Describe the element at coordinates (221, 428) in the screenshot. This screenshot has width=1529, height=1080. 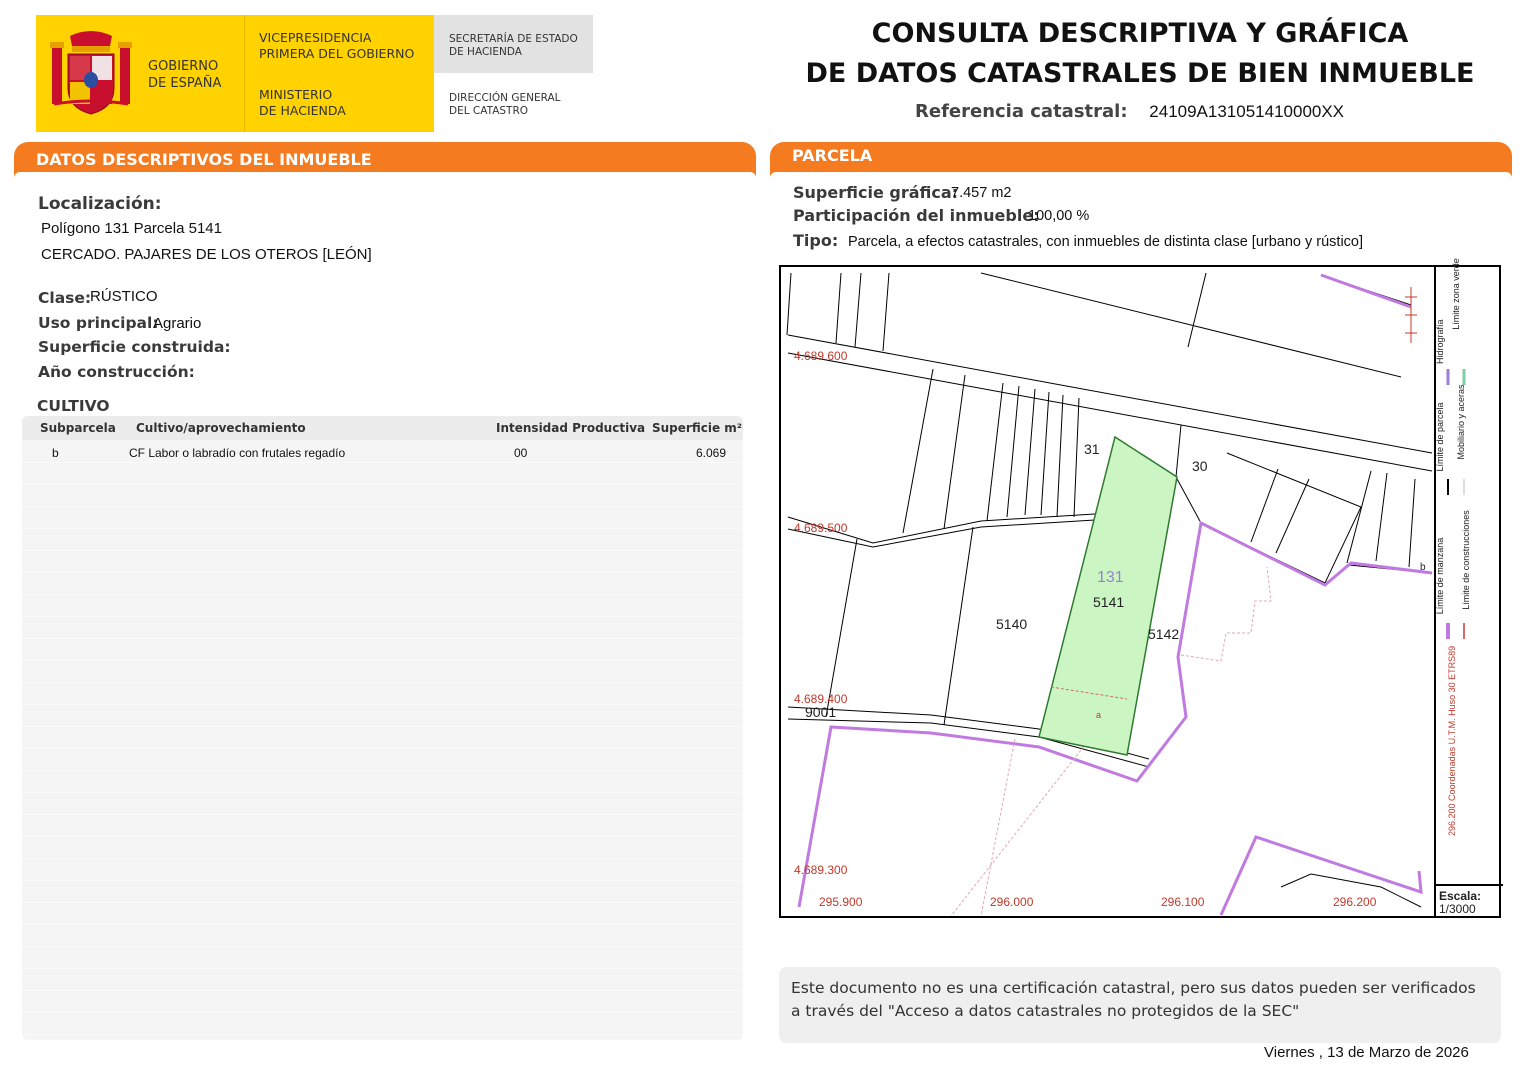
I see `col-cultivo: Cultivo/aprovechamiento` at that location.